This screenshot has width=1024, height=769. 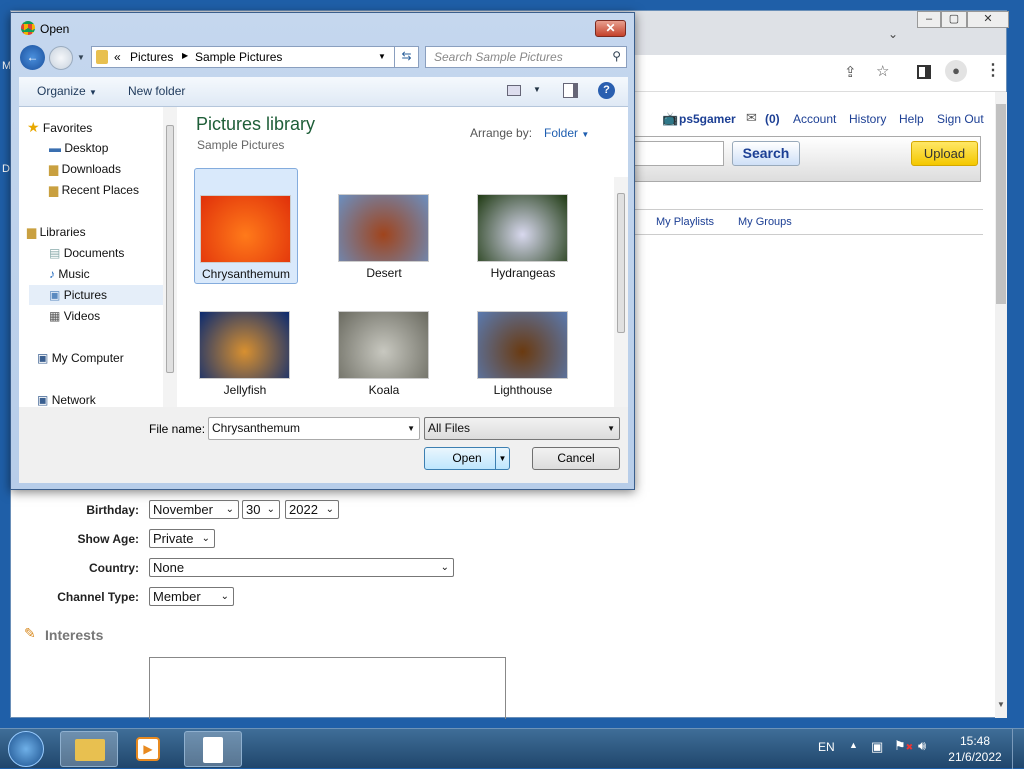 What do you see at coordinates (537, 89) in the screenshot?
I see `view-dropdown-icon: ▼` at bounding box center [537, 89].